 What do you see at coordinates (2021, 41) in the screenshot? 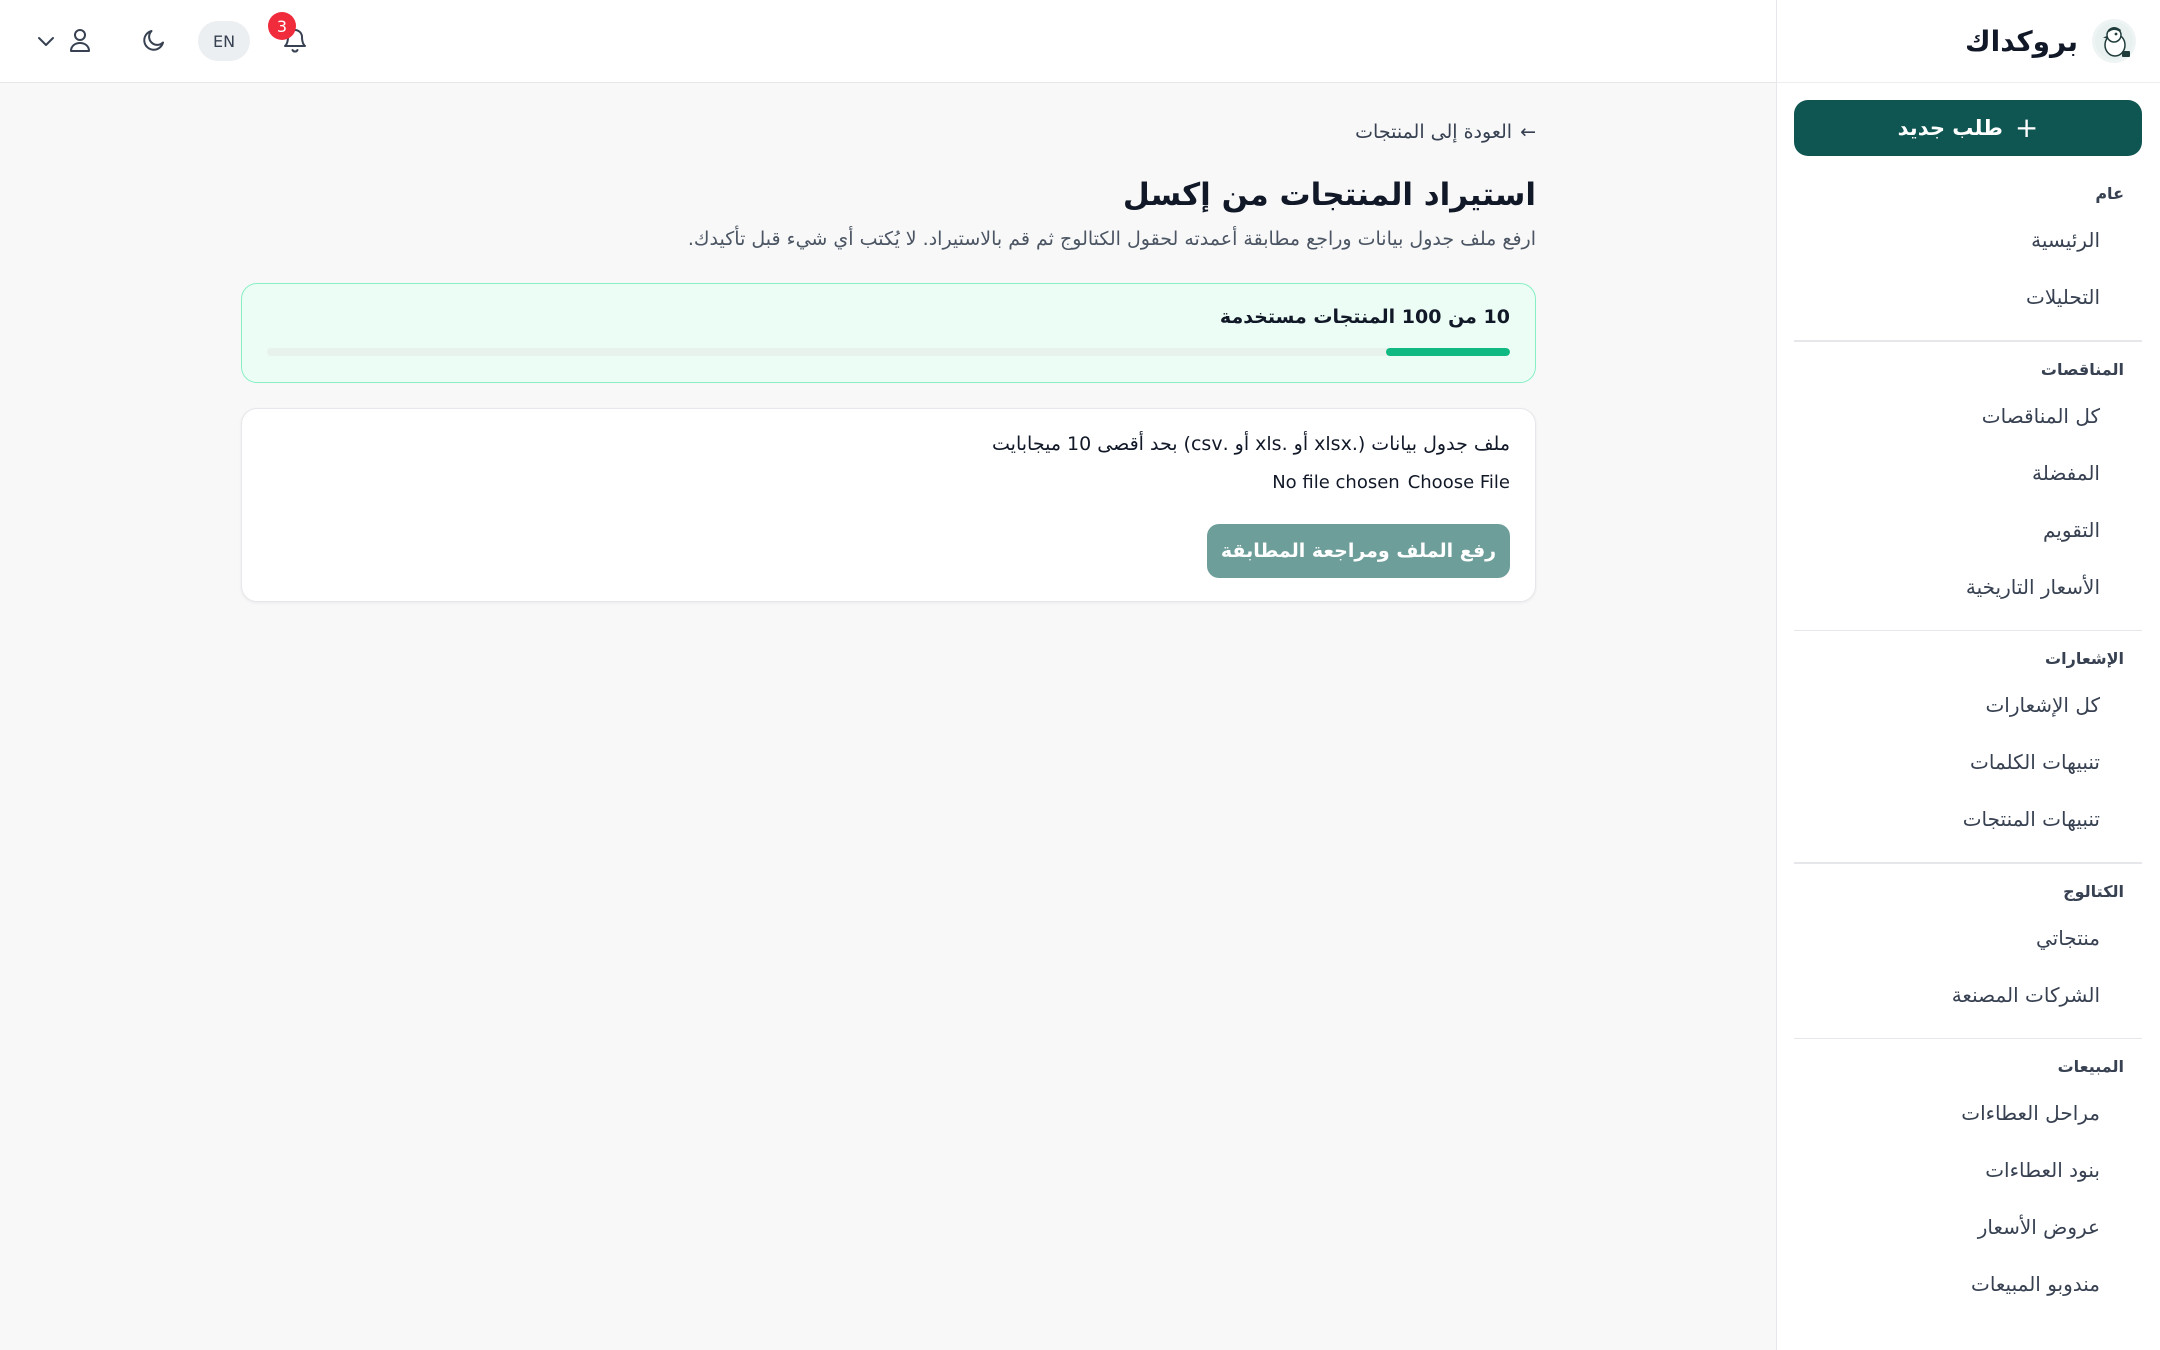
I see `brand-name: بروكداك` at bounding box center [2021, 41].